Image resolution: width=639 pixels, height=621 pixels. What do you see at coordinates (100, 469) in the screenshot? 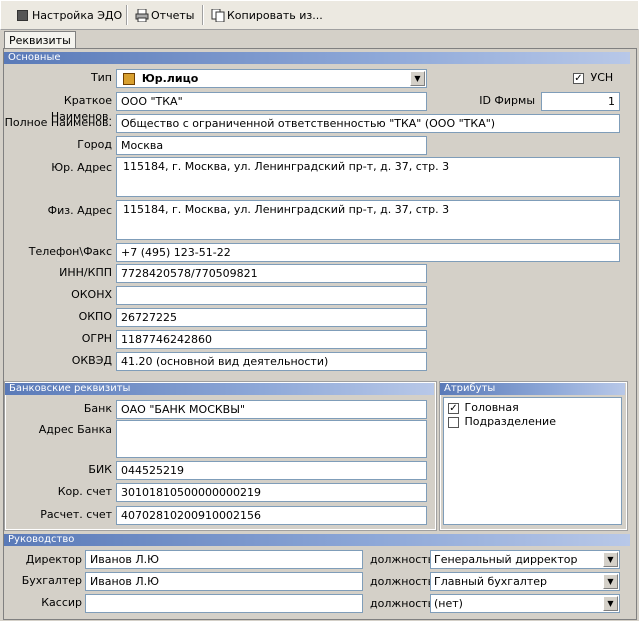
I see `bik-label: БИК` at bounding box center [100, 469].